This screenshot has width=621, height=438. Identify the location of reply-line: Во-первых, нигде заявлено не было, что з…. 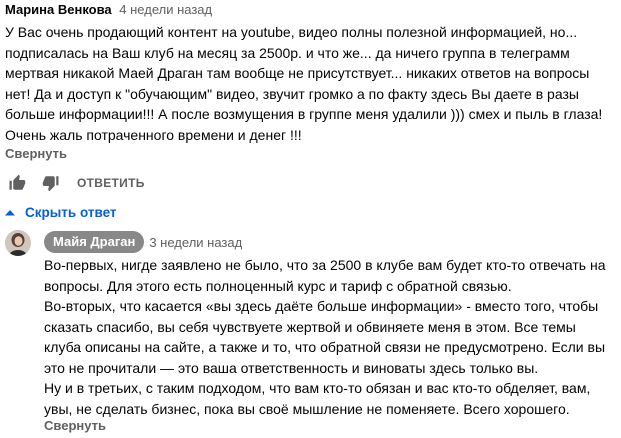
(325, 265).